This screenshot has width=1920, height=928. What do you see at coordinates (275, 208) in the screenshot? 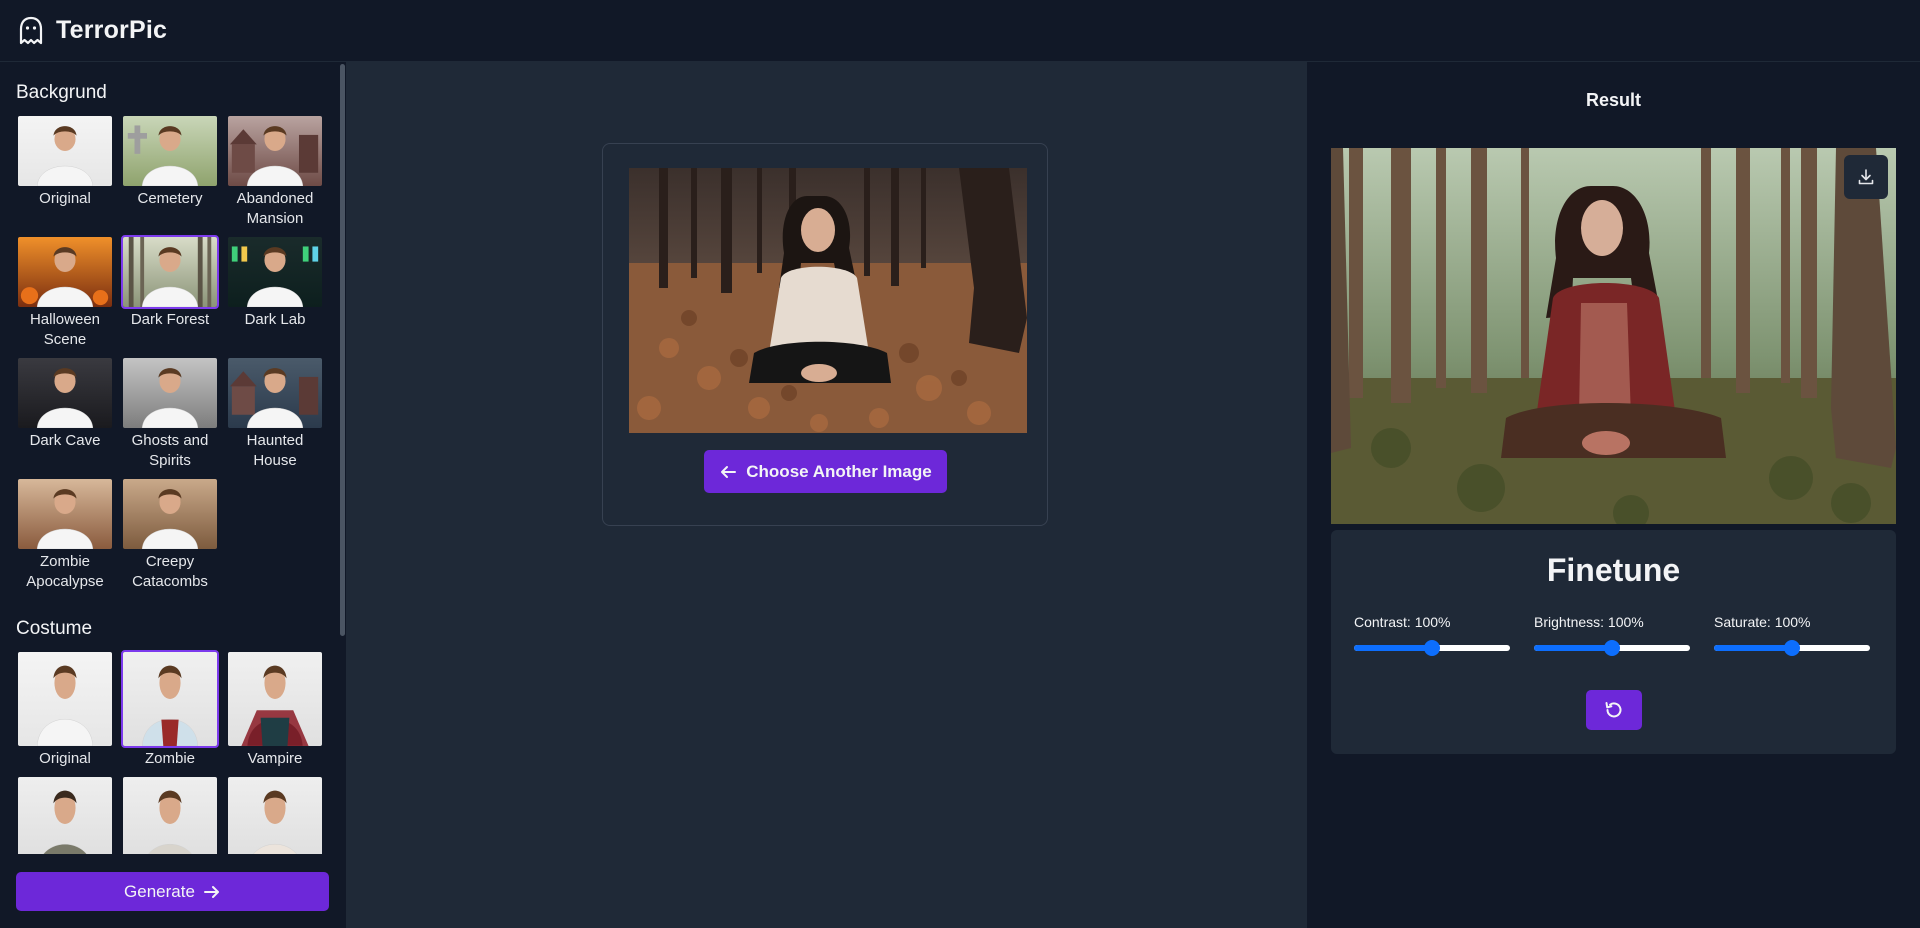
I see `background-option-label: Abandoned Mansion` at bounding box center [275, 208].